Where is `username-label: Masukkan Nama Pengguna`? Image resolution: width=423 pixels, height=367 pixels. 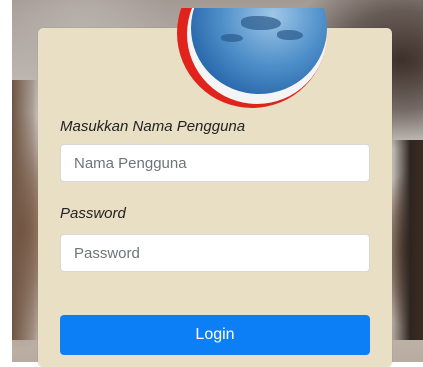 username-label: Masukkan Nama Pengguna is located at coordinates (153, 126).